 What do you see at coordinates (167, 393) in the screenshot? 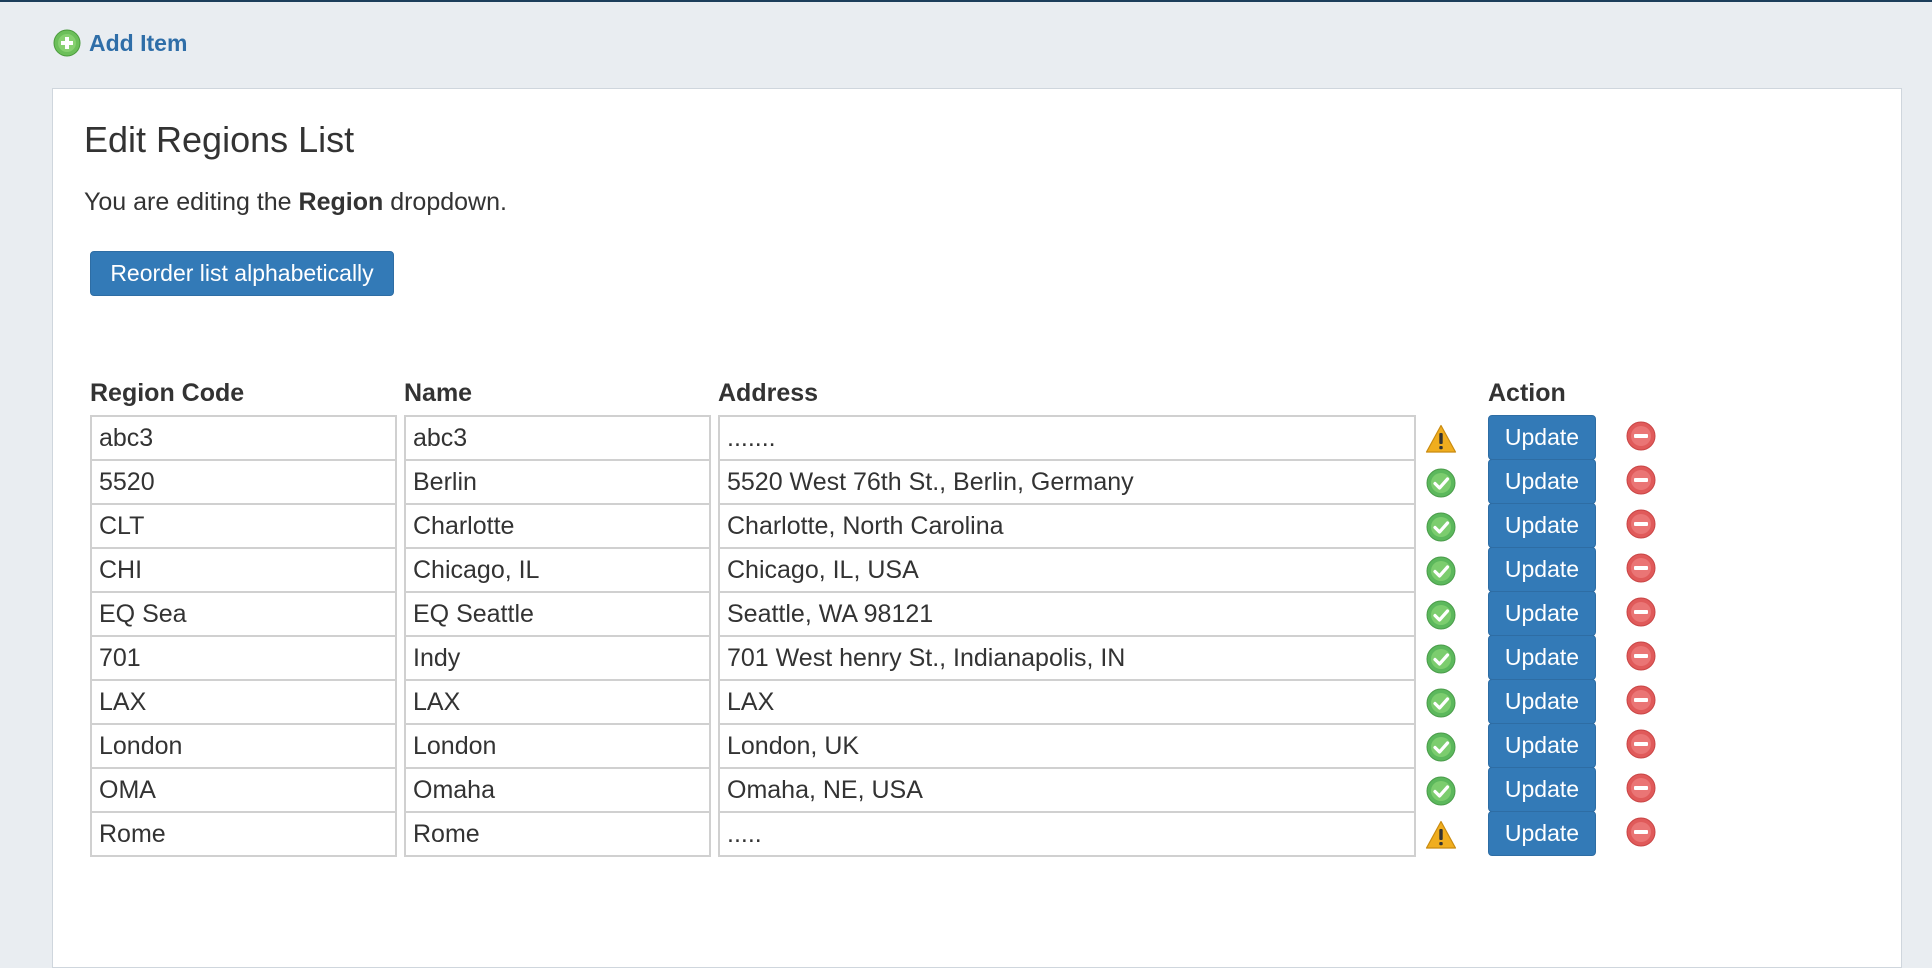
I see `header-region-code: Region Code` at bounding box center [167, 393].